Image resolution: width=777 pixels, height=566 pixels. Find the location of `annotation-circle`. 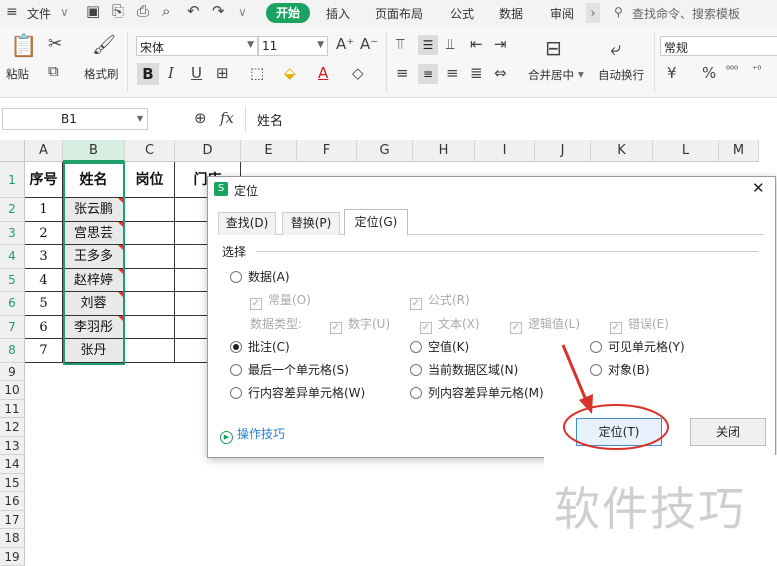

annotation-circle is located at coordinates (616, 427).